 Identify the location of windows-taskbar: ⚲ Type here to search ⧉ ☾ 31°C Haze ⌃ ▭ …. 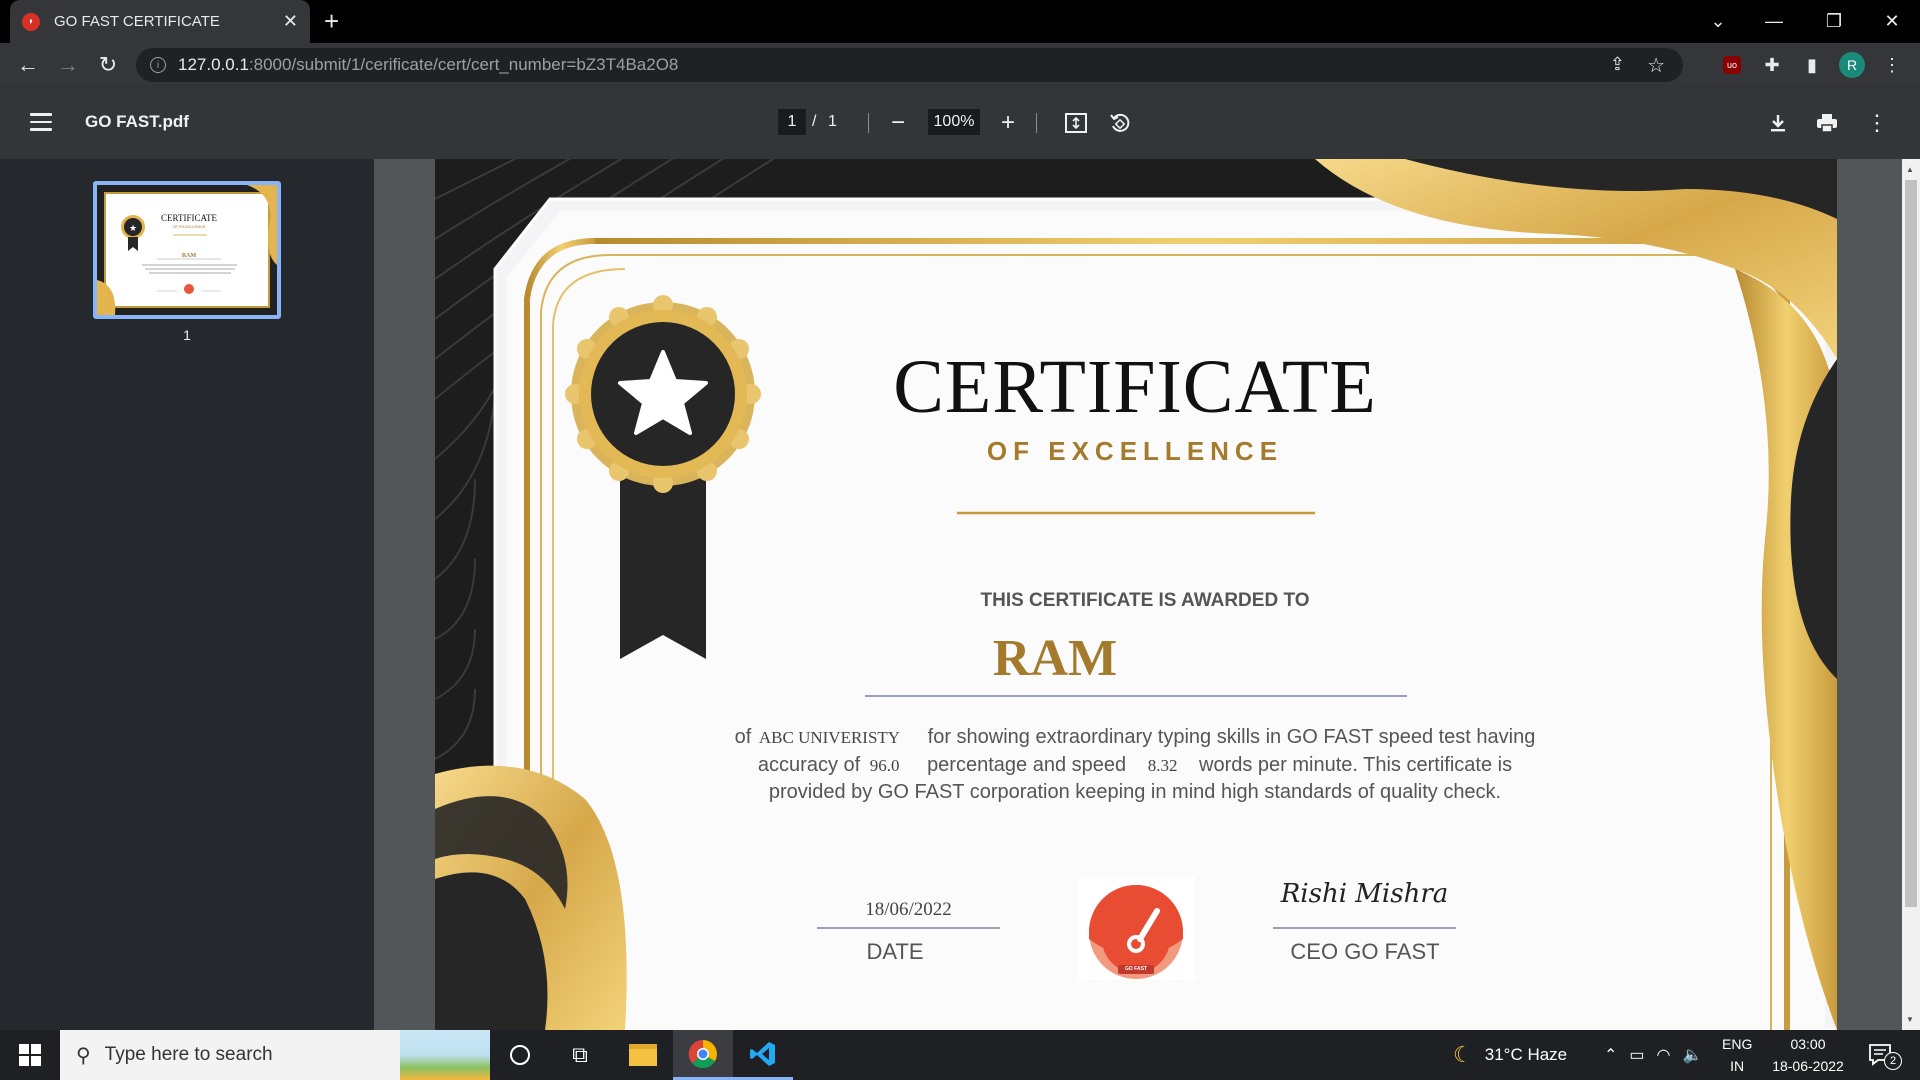
(960, 1055).